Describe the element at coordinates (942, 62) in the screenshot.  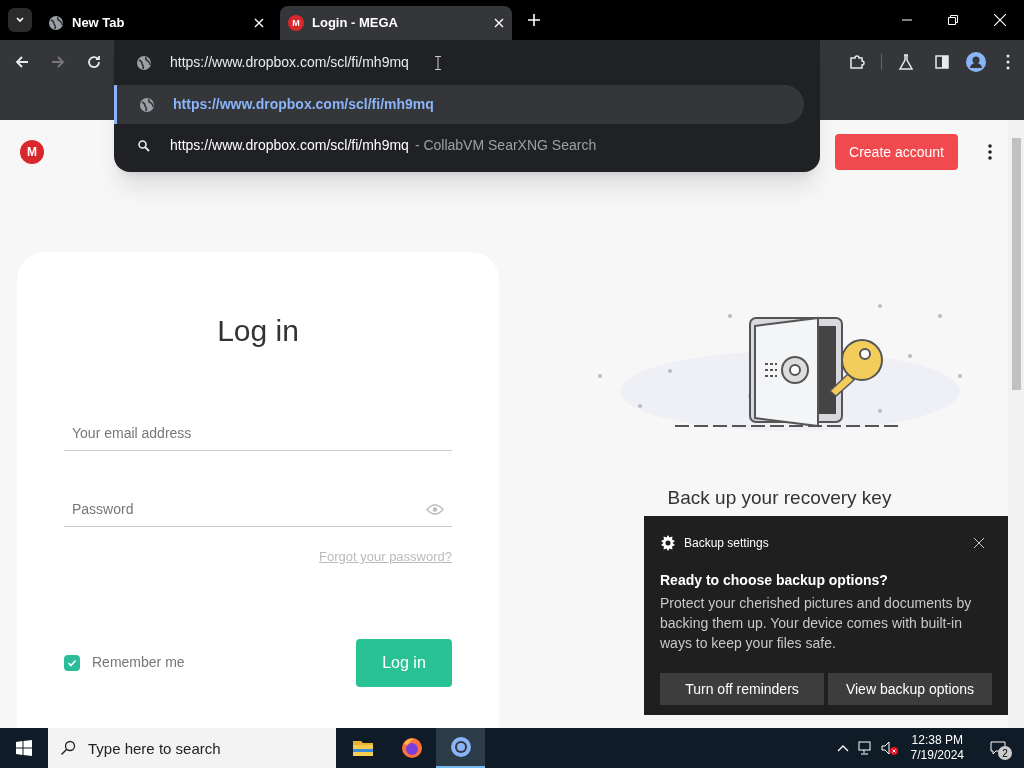
I see `side-panel-icon` at that location.